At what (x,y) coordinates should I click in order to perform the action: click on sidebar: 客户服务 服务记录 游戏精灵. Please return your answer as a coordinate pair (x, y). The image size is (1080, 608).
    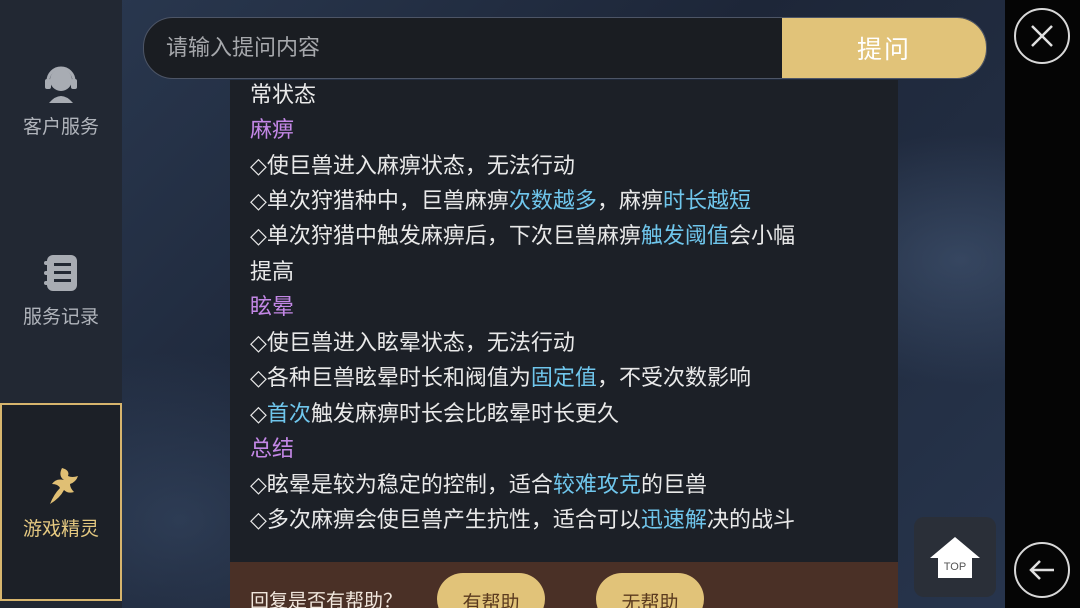
    Looking at the image, I should click on (61, 304).